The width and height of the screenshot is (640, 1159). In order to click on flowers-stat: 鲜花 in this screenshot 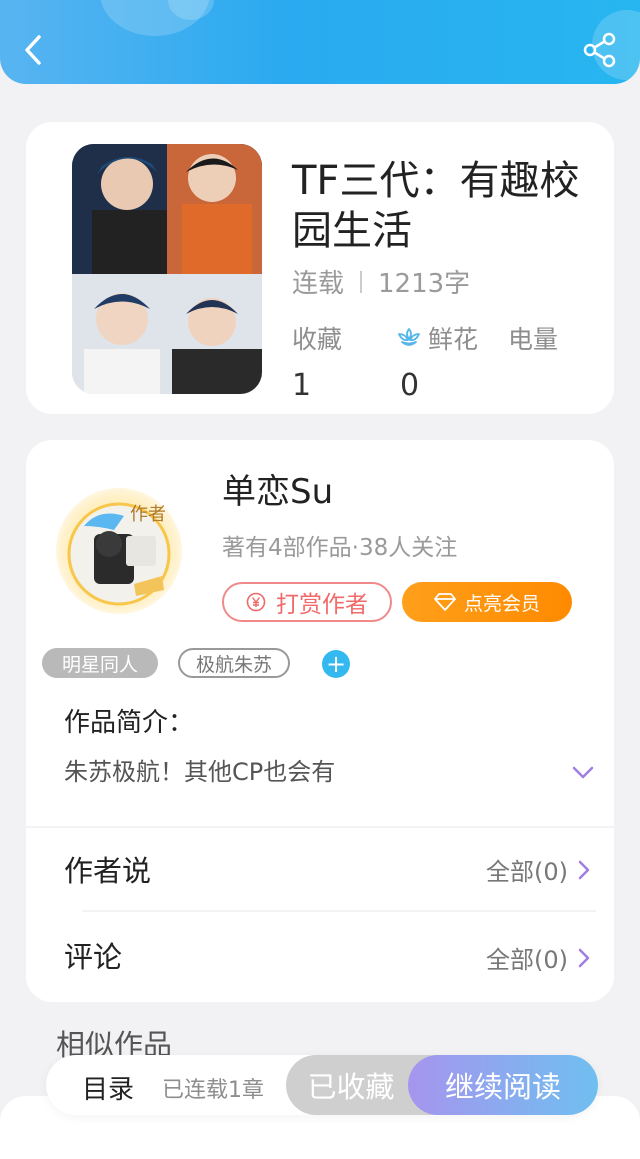, I will do `click(437, 338)`.